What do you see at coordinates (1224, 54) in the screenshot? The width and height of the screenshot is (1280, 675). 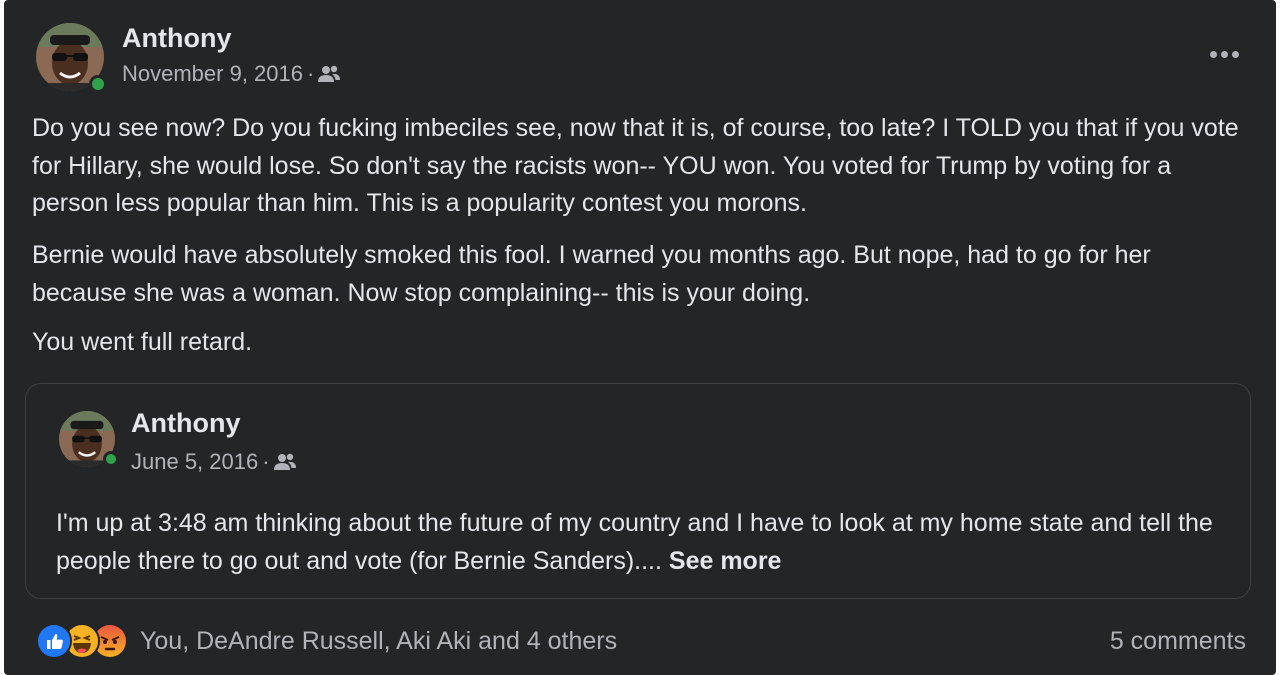 I see `more-options-icon` at bounding box center [1224, 54].